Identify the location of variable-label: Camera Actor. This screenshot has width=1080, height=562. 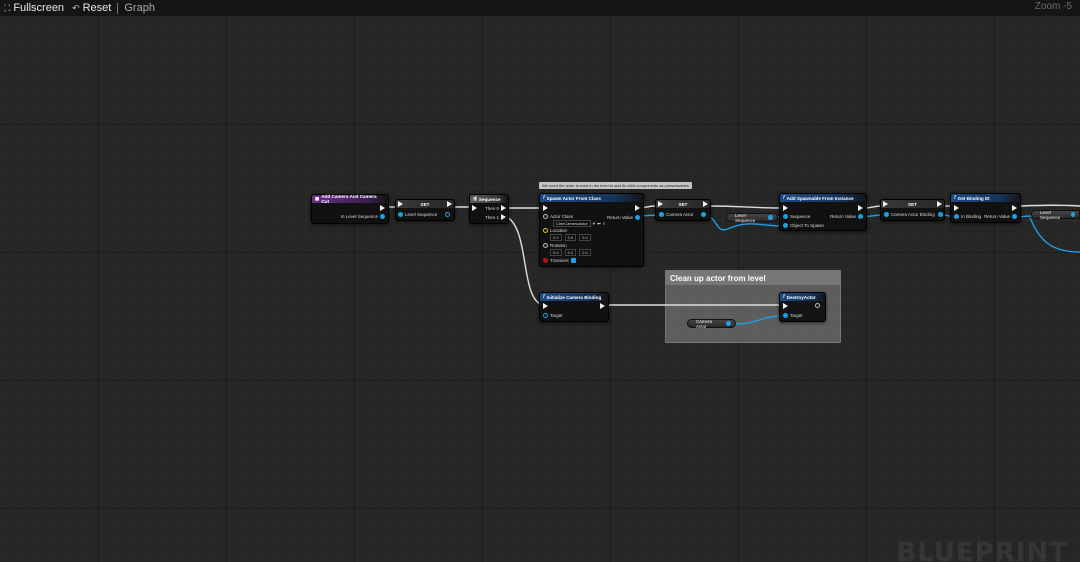
(704, 323).